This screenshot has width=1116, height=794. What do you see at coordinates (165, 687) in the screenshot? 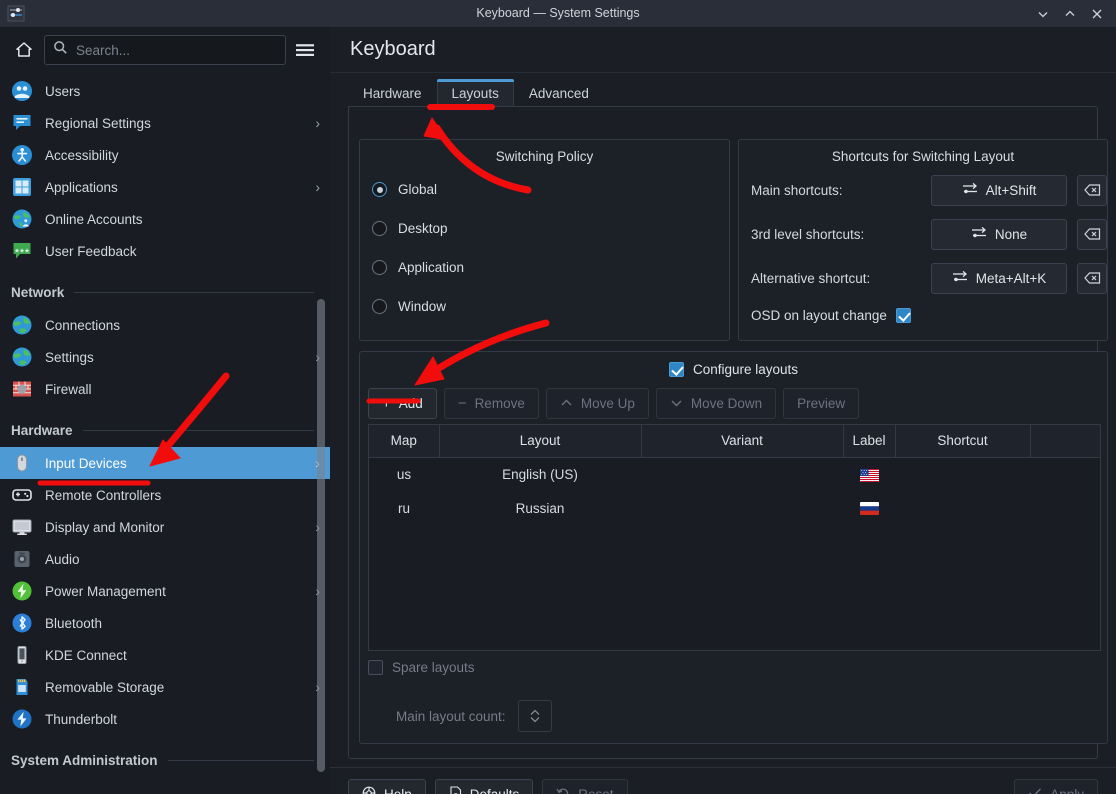
I see `sidebar-item-removable-storage: Removable Storage ›` at bounding box center [165, 687].